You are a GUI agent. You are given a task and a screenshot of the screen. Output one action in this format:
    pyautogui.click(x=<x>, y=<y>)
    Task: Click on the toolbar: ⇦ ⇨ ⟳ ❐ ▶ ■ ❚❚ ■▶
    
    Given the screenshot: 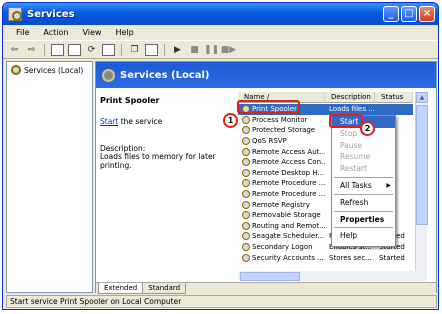 What is the action you would take?
    pyautogui.click(x=220, y=50)
    